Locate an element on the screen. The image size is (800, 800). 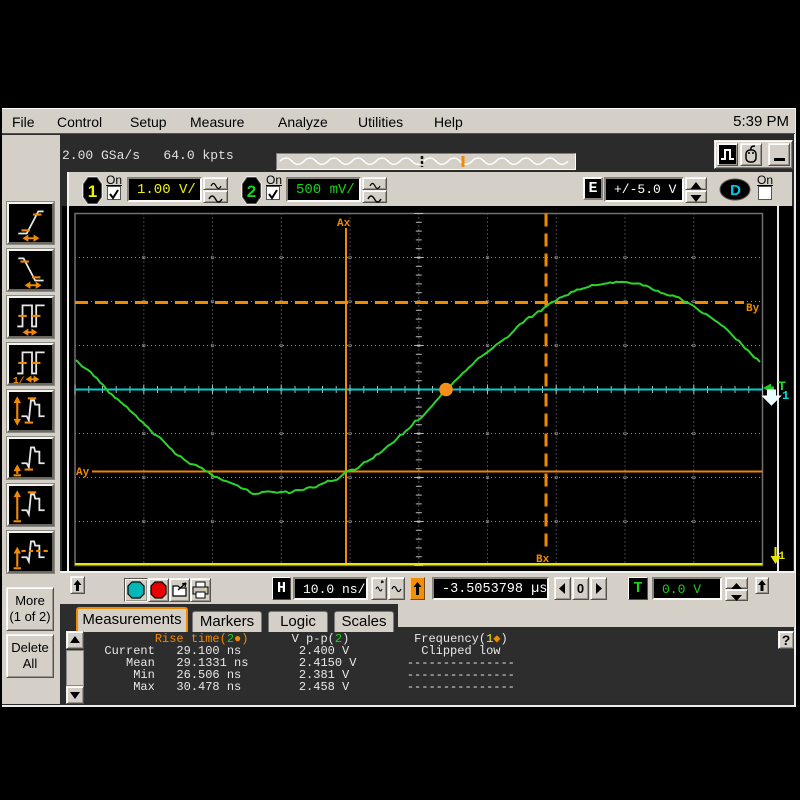
svg-text: By is located at coordinates (753, 309).